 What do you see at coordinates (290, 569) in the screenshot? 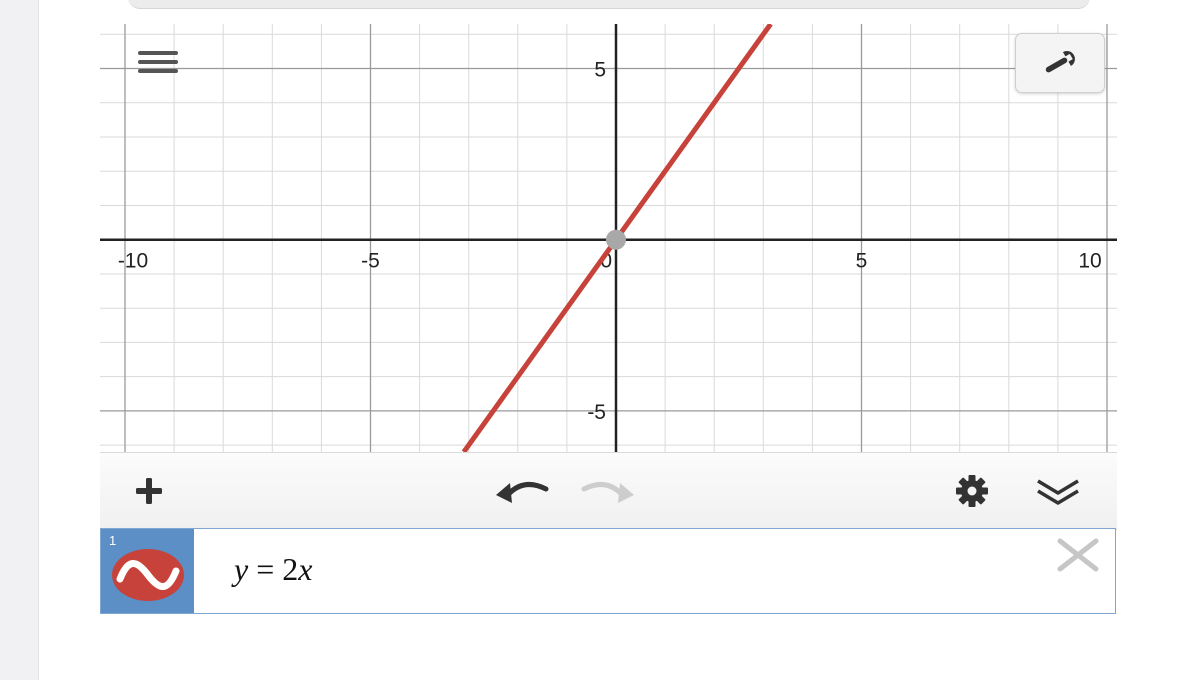
I see `expression-coefficient: 2` at bounding box center [290, 569].